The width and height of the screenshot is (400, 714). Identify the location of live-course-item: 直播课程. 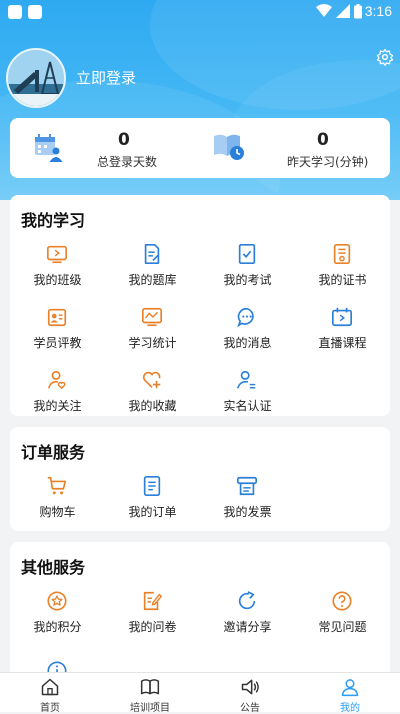
(342, 334).